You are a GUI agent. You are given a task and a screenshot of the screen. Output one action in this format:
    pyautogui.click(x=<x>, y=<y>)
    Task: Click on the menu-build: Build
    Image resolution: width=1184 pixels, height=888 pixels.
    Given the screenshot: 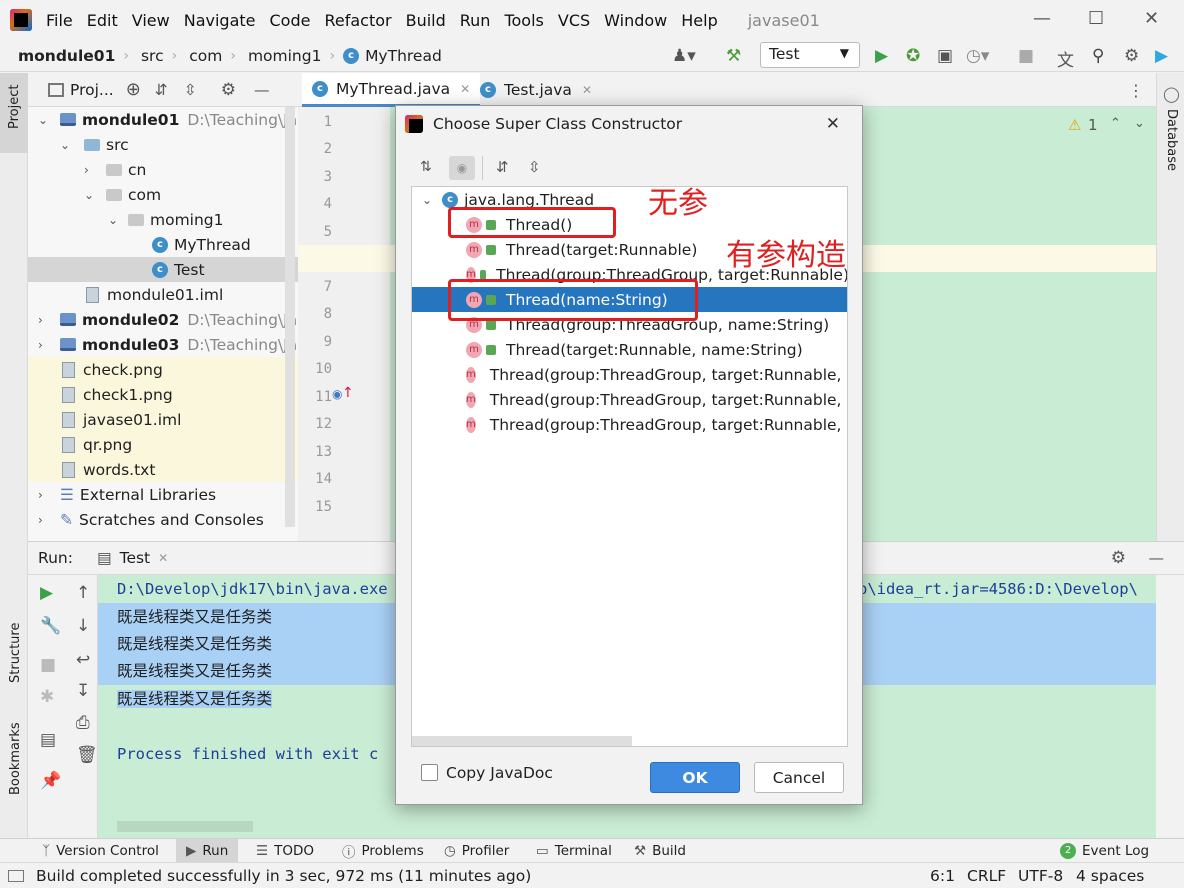 What is the action you would take?
    pyautogui.click(x=426, y=20)
    